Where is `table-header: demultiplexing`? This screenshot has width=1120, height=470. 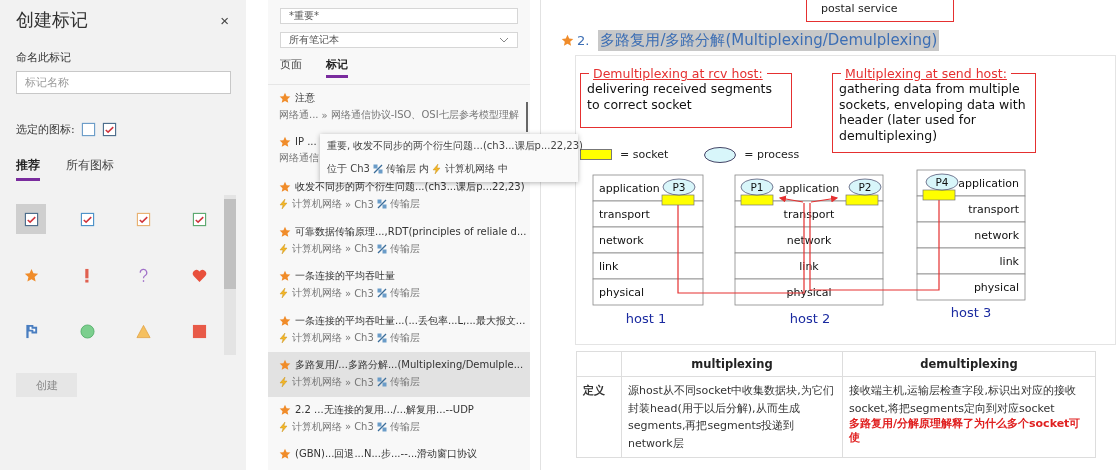 table-header: demultiplexing is located at coordinates (969, 364).